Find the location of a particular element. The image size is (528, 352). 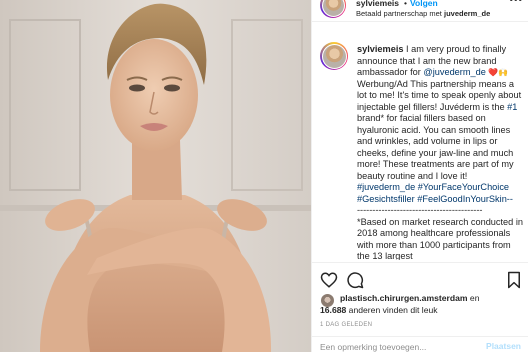

likes-line-2: 16.688 anderen vinden dit leuk is located at coordinates (379, 310).